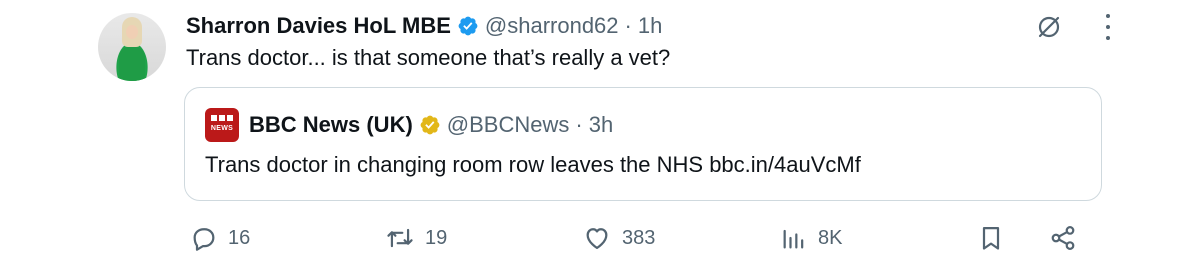 The height and width of the screenshot is (269, 1200). I want to click on share-button, so click(1063, 238).